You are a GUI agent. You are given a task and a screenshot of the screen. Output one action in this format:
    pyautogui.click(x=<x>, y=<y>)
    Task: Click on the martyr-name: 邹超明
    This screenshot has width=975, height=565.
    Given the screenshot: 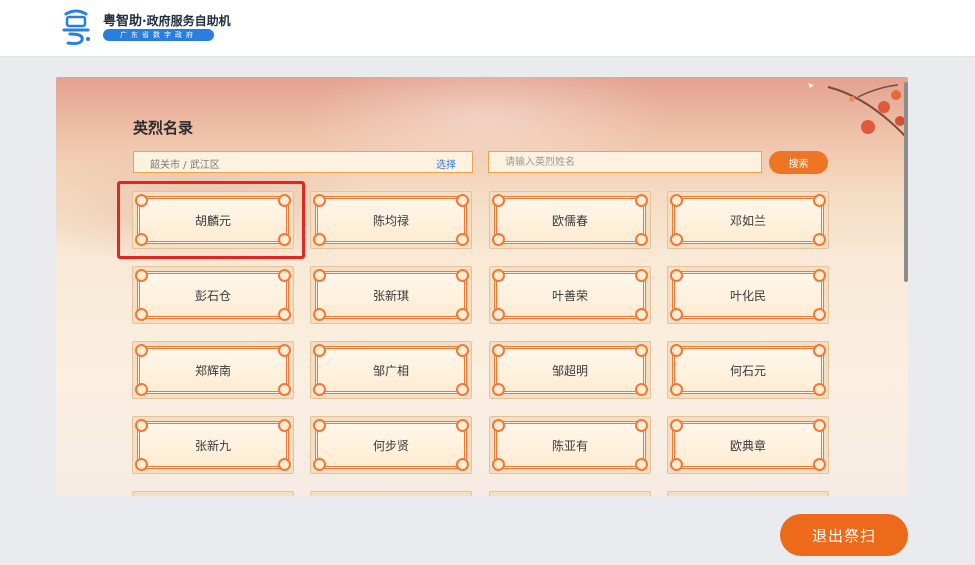 What is the action you would take?
    pyautogui.click(x=569, y=370)
    